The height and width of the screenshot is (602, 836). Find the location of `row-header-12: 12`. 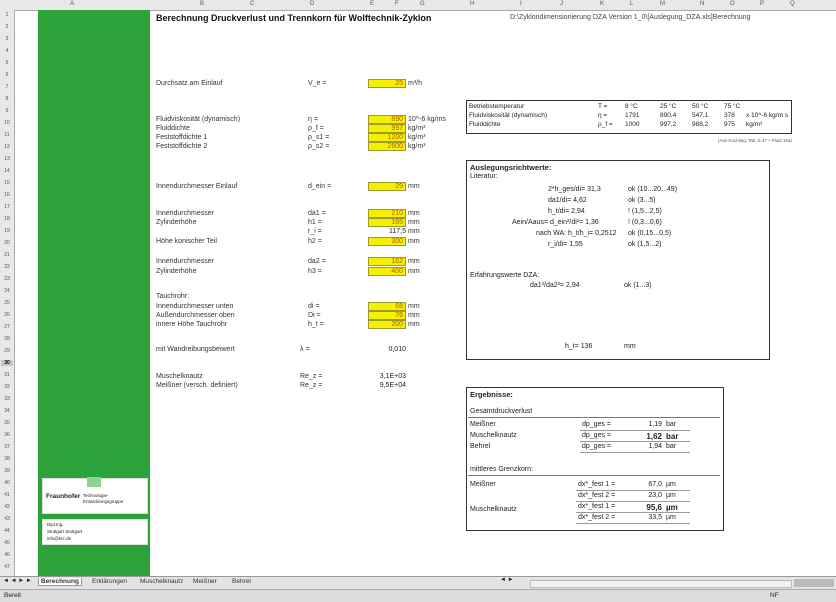

row-header-12: 12 is located at coordinates (7, 147).